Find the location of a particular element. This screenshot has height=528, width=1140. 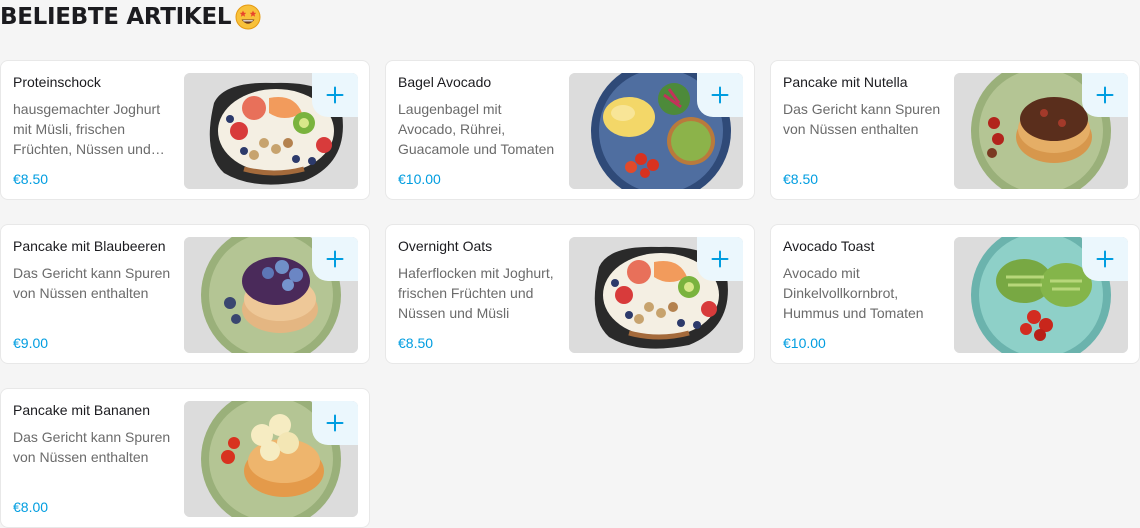

section-title-text: BELIEBTE ARTIKEL is located at coordinates (116, 17).